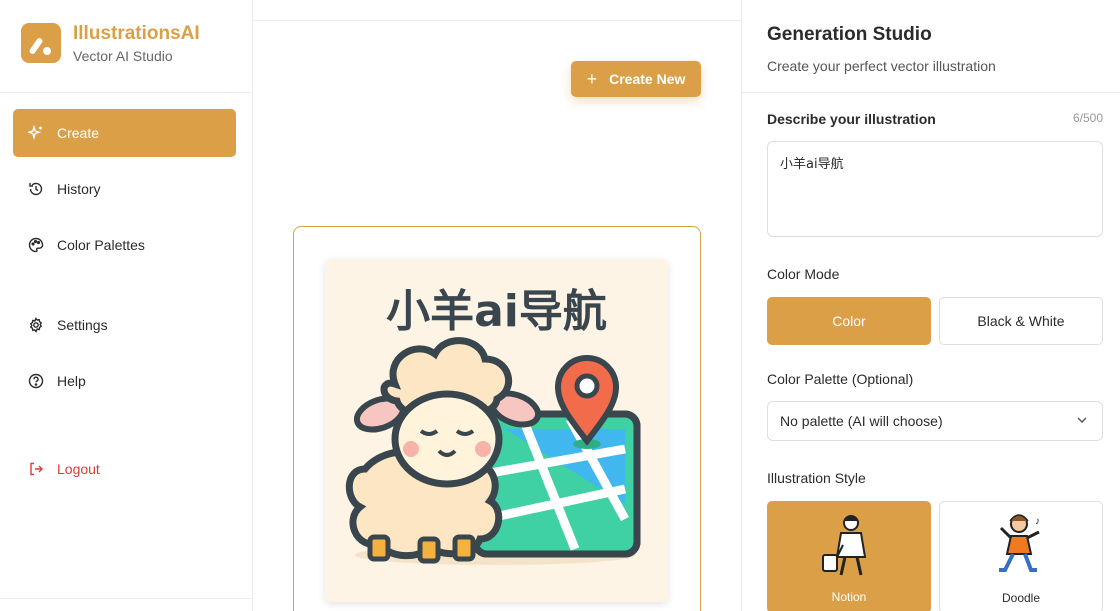 The image size is (1120, 611). What do you see at coordinates (592, 78) in the screenshot?
I see `plus-icon: +` at bounding box center [592, 78].